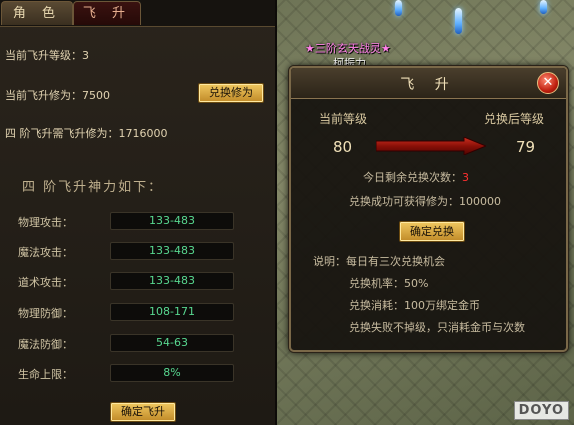 The image size is (574, 425). I want to click on note-line: 兑换机率：50%, so click(389, 283).